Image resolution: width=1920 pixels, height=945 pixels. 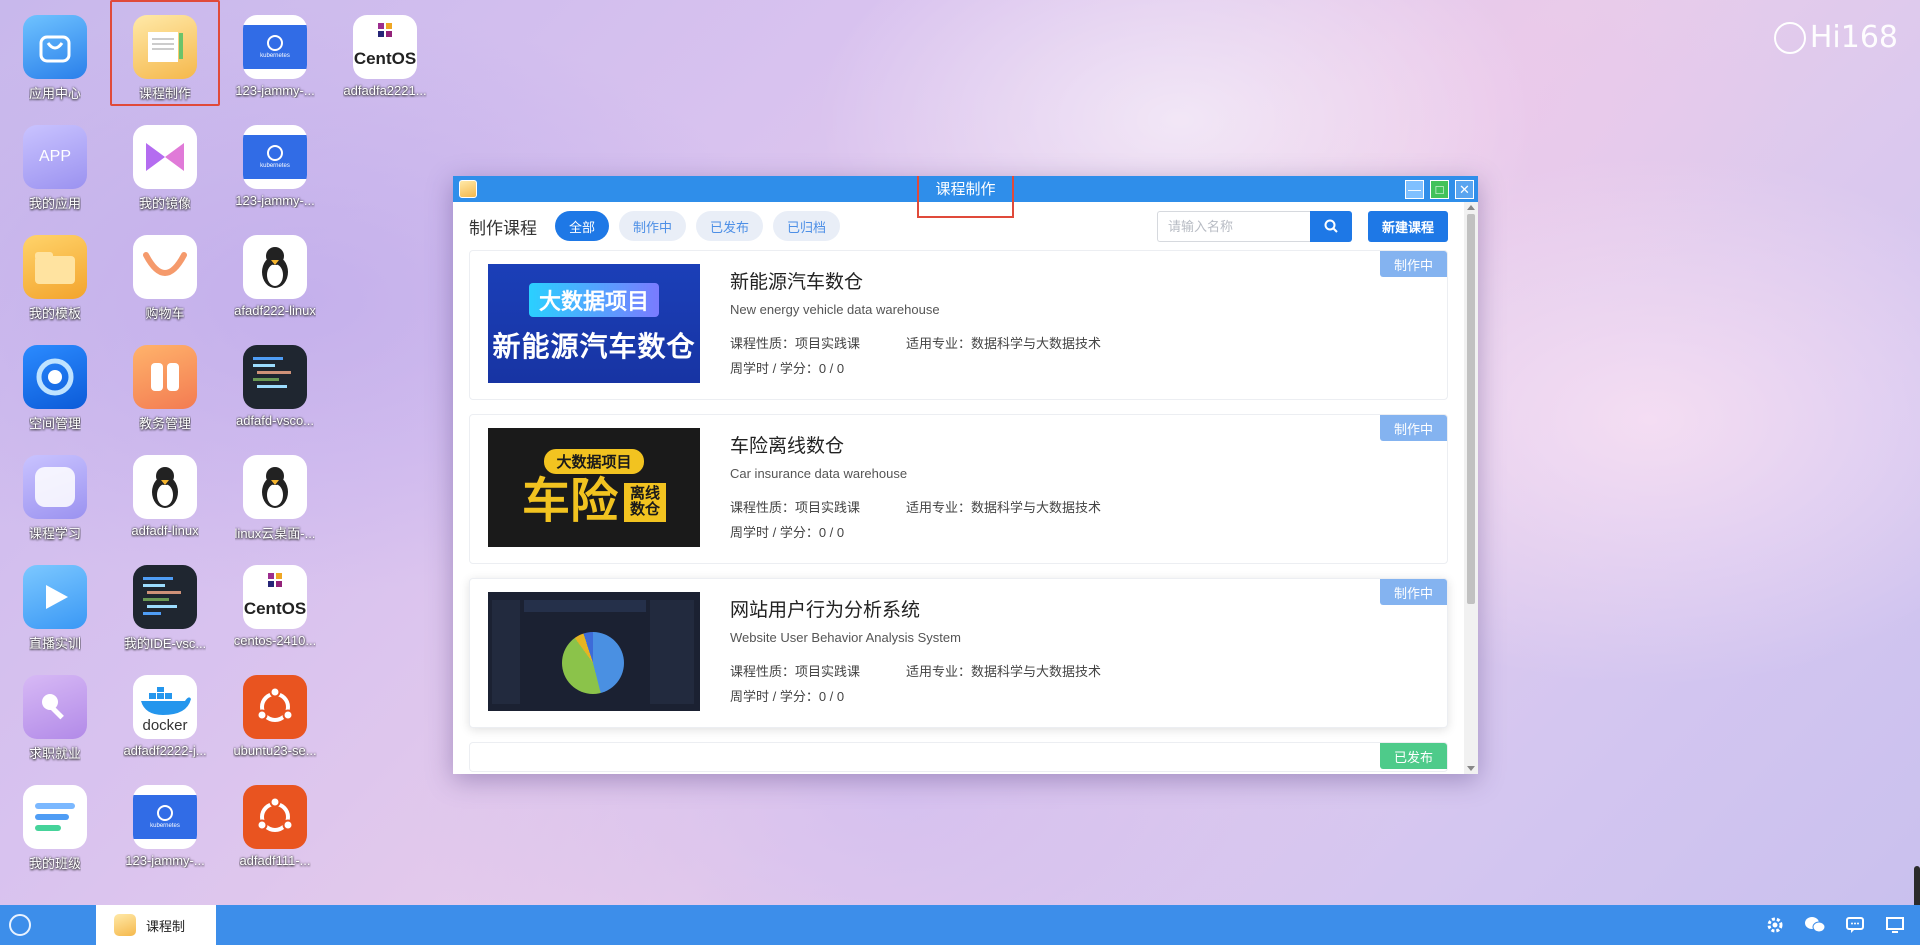 I want to click on gear-icon, so click(x=1775, y=925).